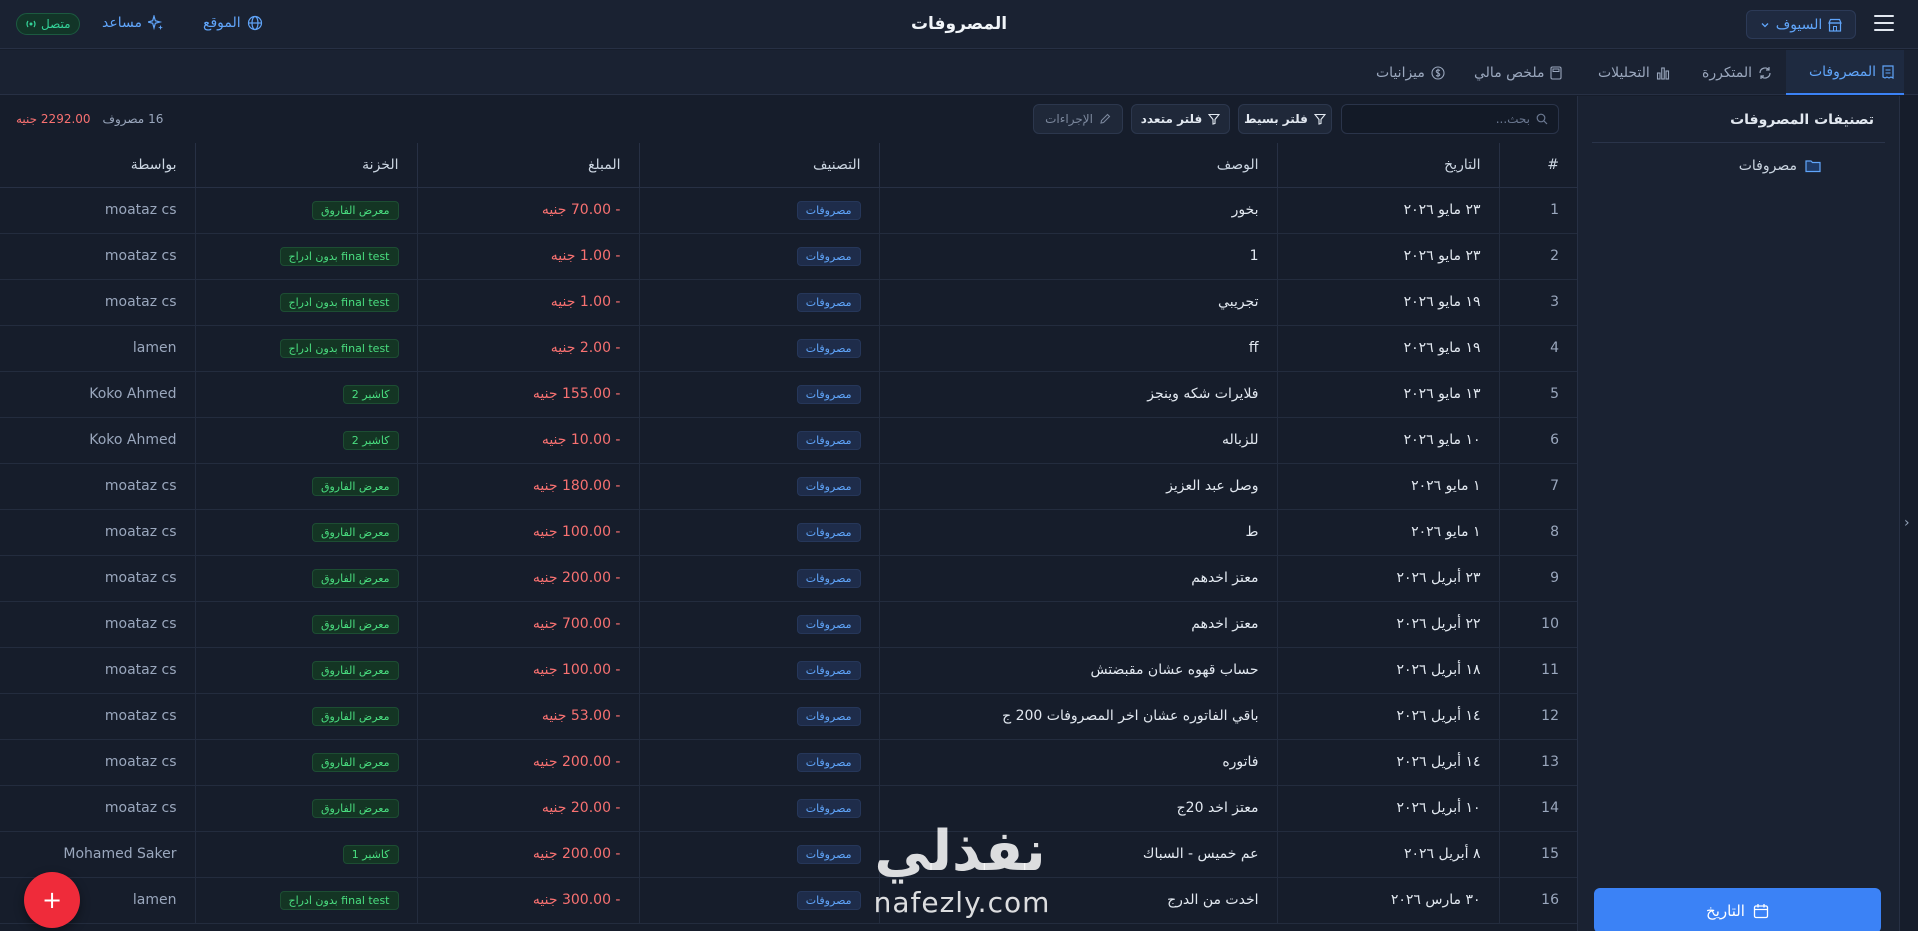 Image resolution: width=1918 pixels, height=931 pixels. I want to click on row-created-by: Mohamed Saker, so click(97, 854).